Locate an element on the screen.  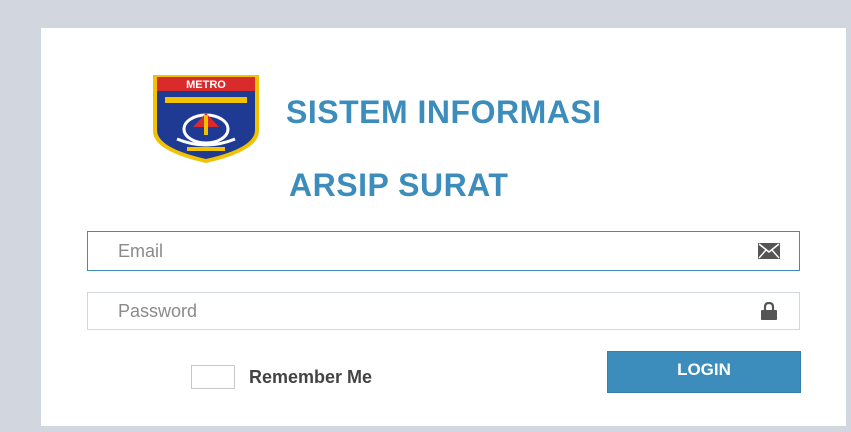
password-input is located at coordinates (443, 311).